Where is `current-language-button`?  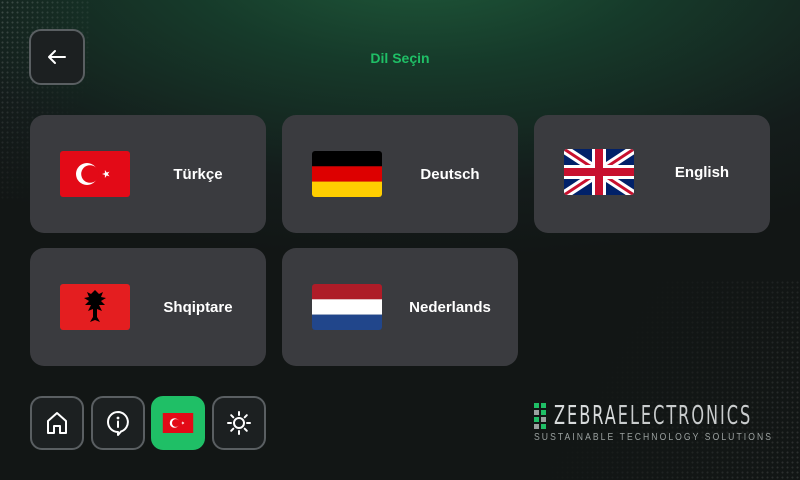
current-language-button is located at coordinates (178, 423).